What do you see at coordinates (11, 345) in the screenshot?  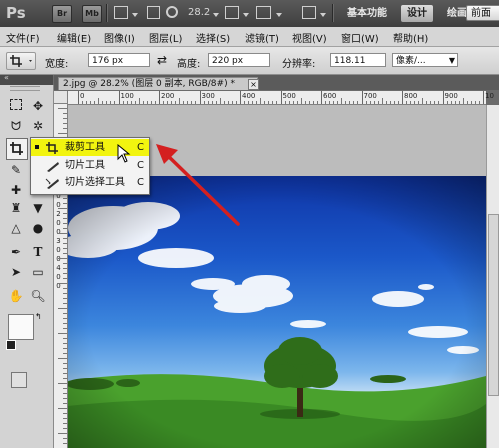 I see `default-colors-icon` at bounding box center [11, 345].